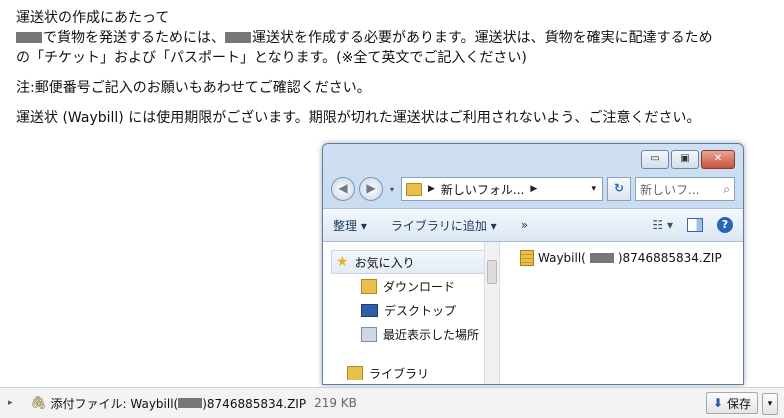 The width and height of the screenshot is (784, 418). I want to click on address-row: ◀ ▶ ▾ ▶ 新しいフォル... ▶ ▾ ↻ 新しいフ... ⌕, so click(533, 189).